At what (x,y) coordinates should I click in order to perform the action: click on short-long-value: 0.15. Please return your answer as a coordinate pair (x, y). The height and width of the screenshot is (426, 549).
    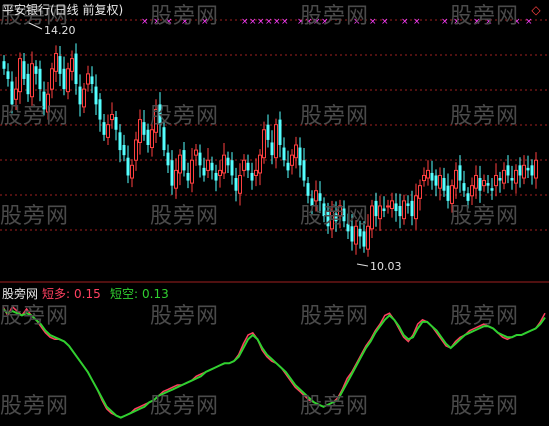
    Looking at the image, I should click on (87, 294).